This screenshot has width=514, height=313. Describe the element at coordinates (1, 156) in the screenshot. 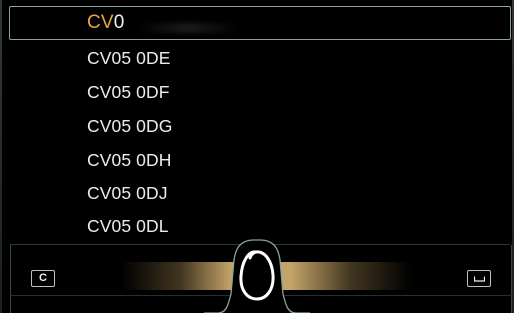

I see `frame-left-edge` at that location.